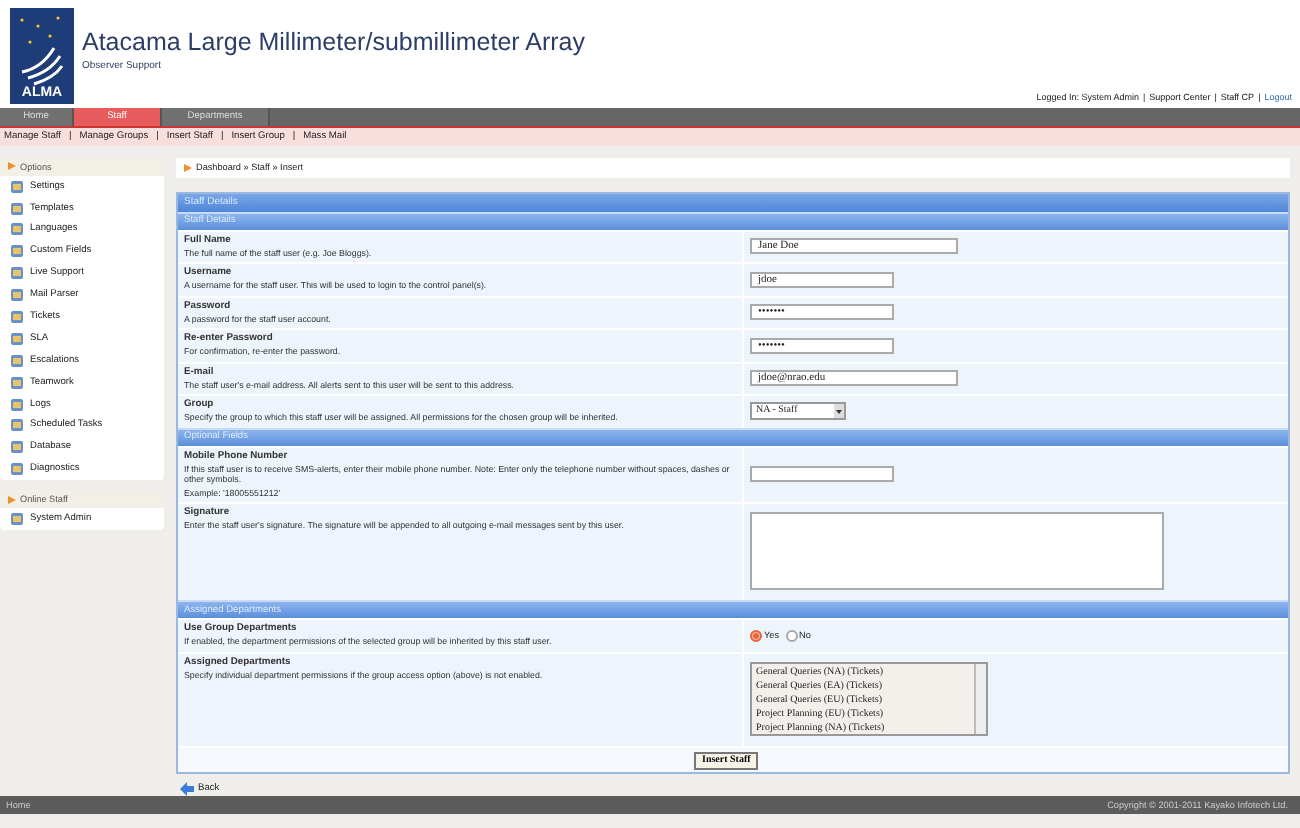 Image resolution: width=1300 pixels, height=828 pixels. What do you see at coordinates (822, 474) in the screenshot?
I see `input-field` at bounding box center [822, 474].